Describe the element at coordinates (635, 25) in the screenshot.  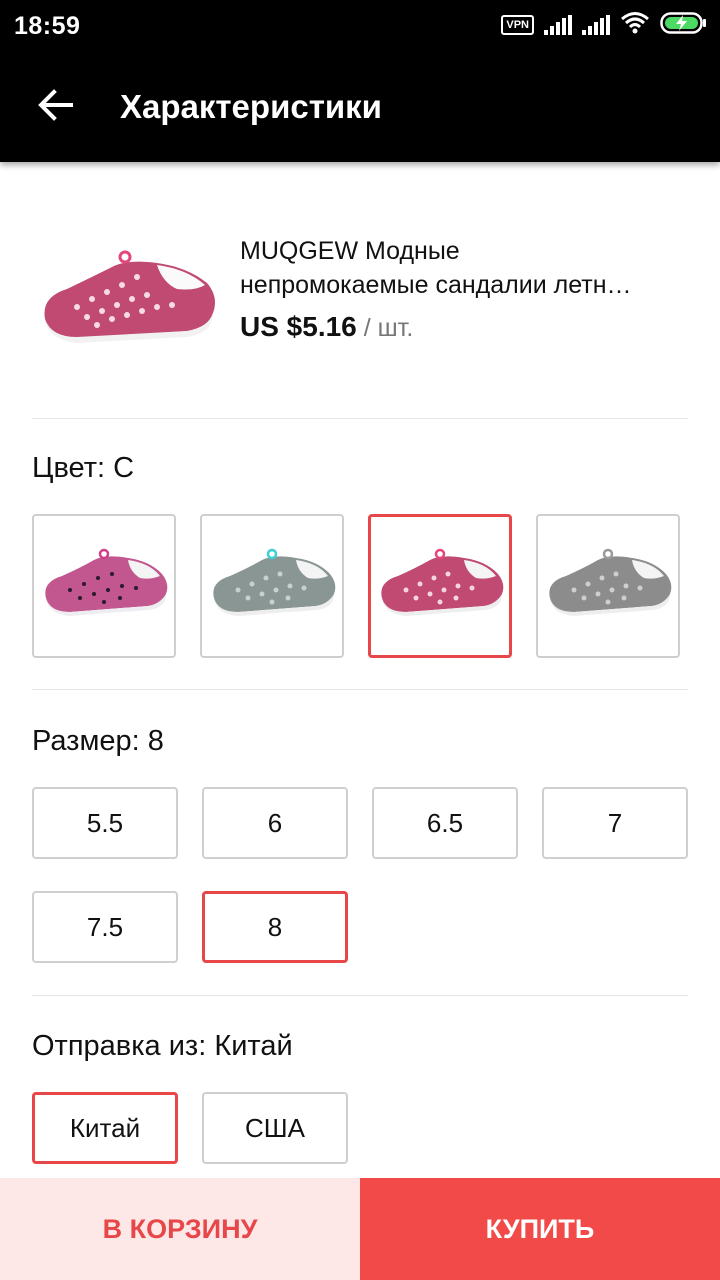
I see `wifi-icon` at that location.